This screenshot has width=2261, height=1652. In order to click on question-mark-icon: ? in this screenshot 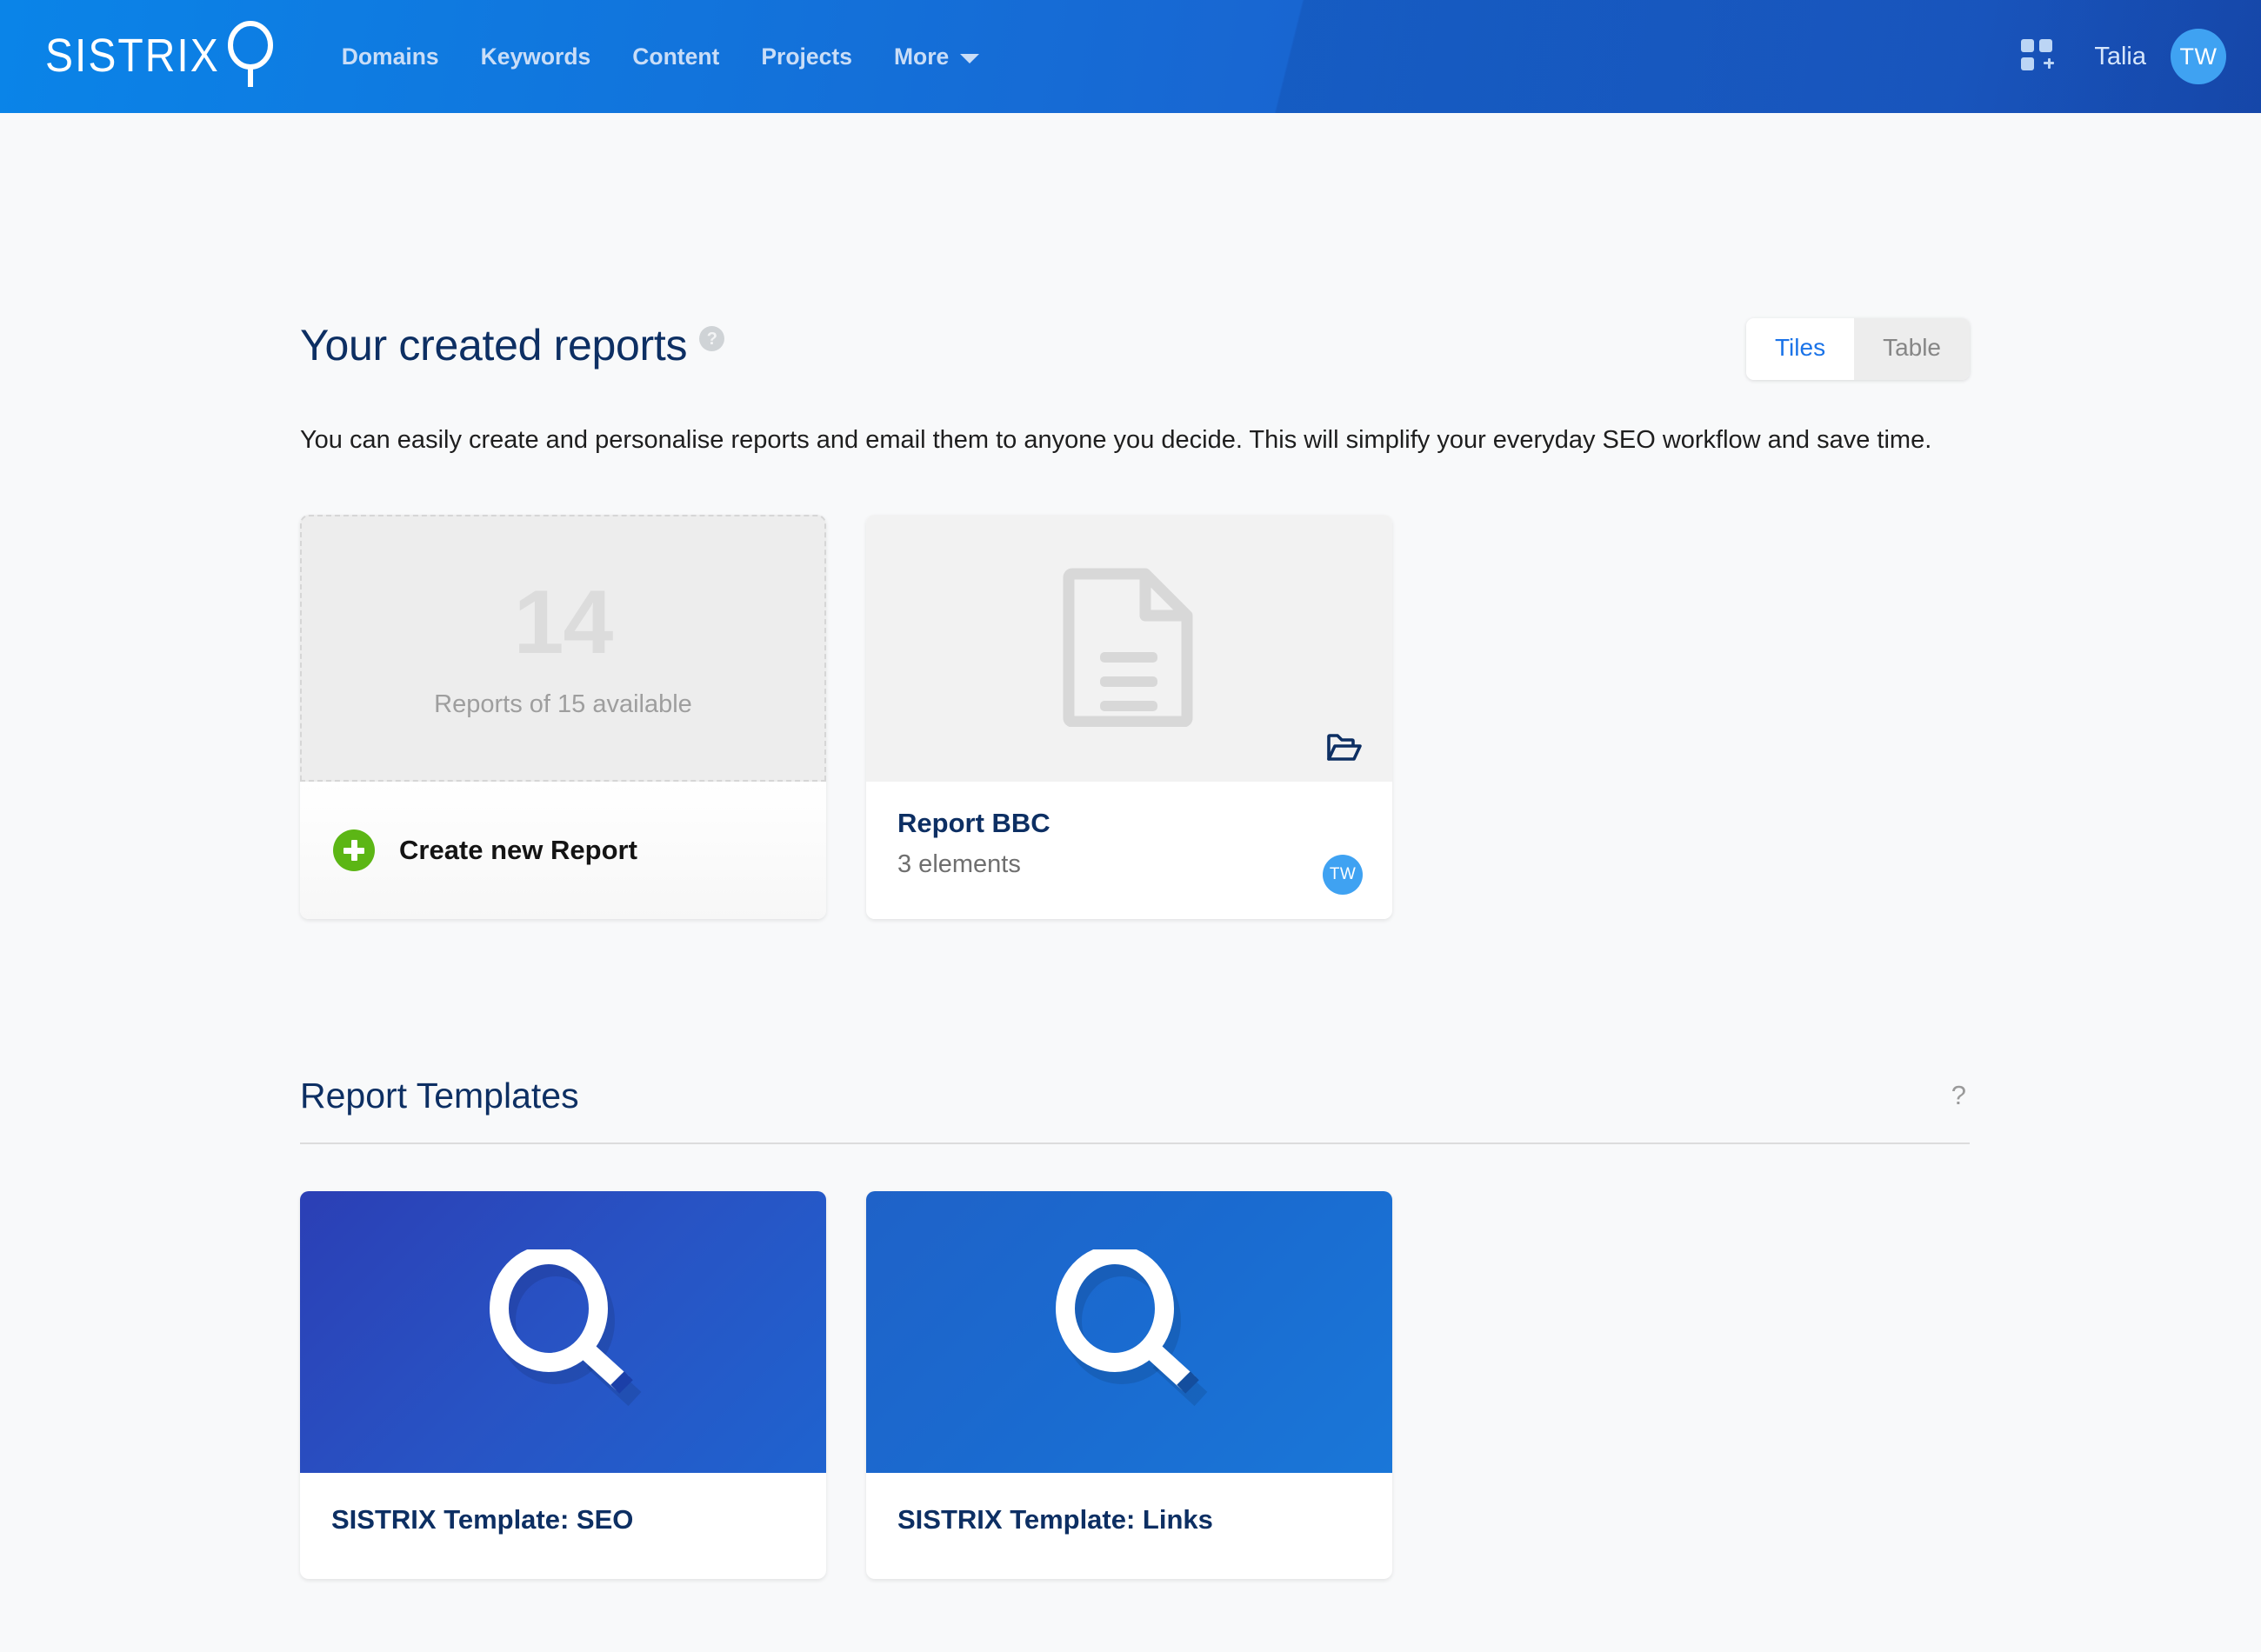, I will do `click(1960, 1095)`.